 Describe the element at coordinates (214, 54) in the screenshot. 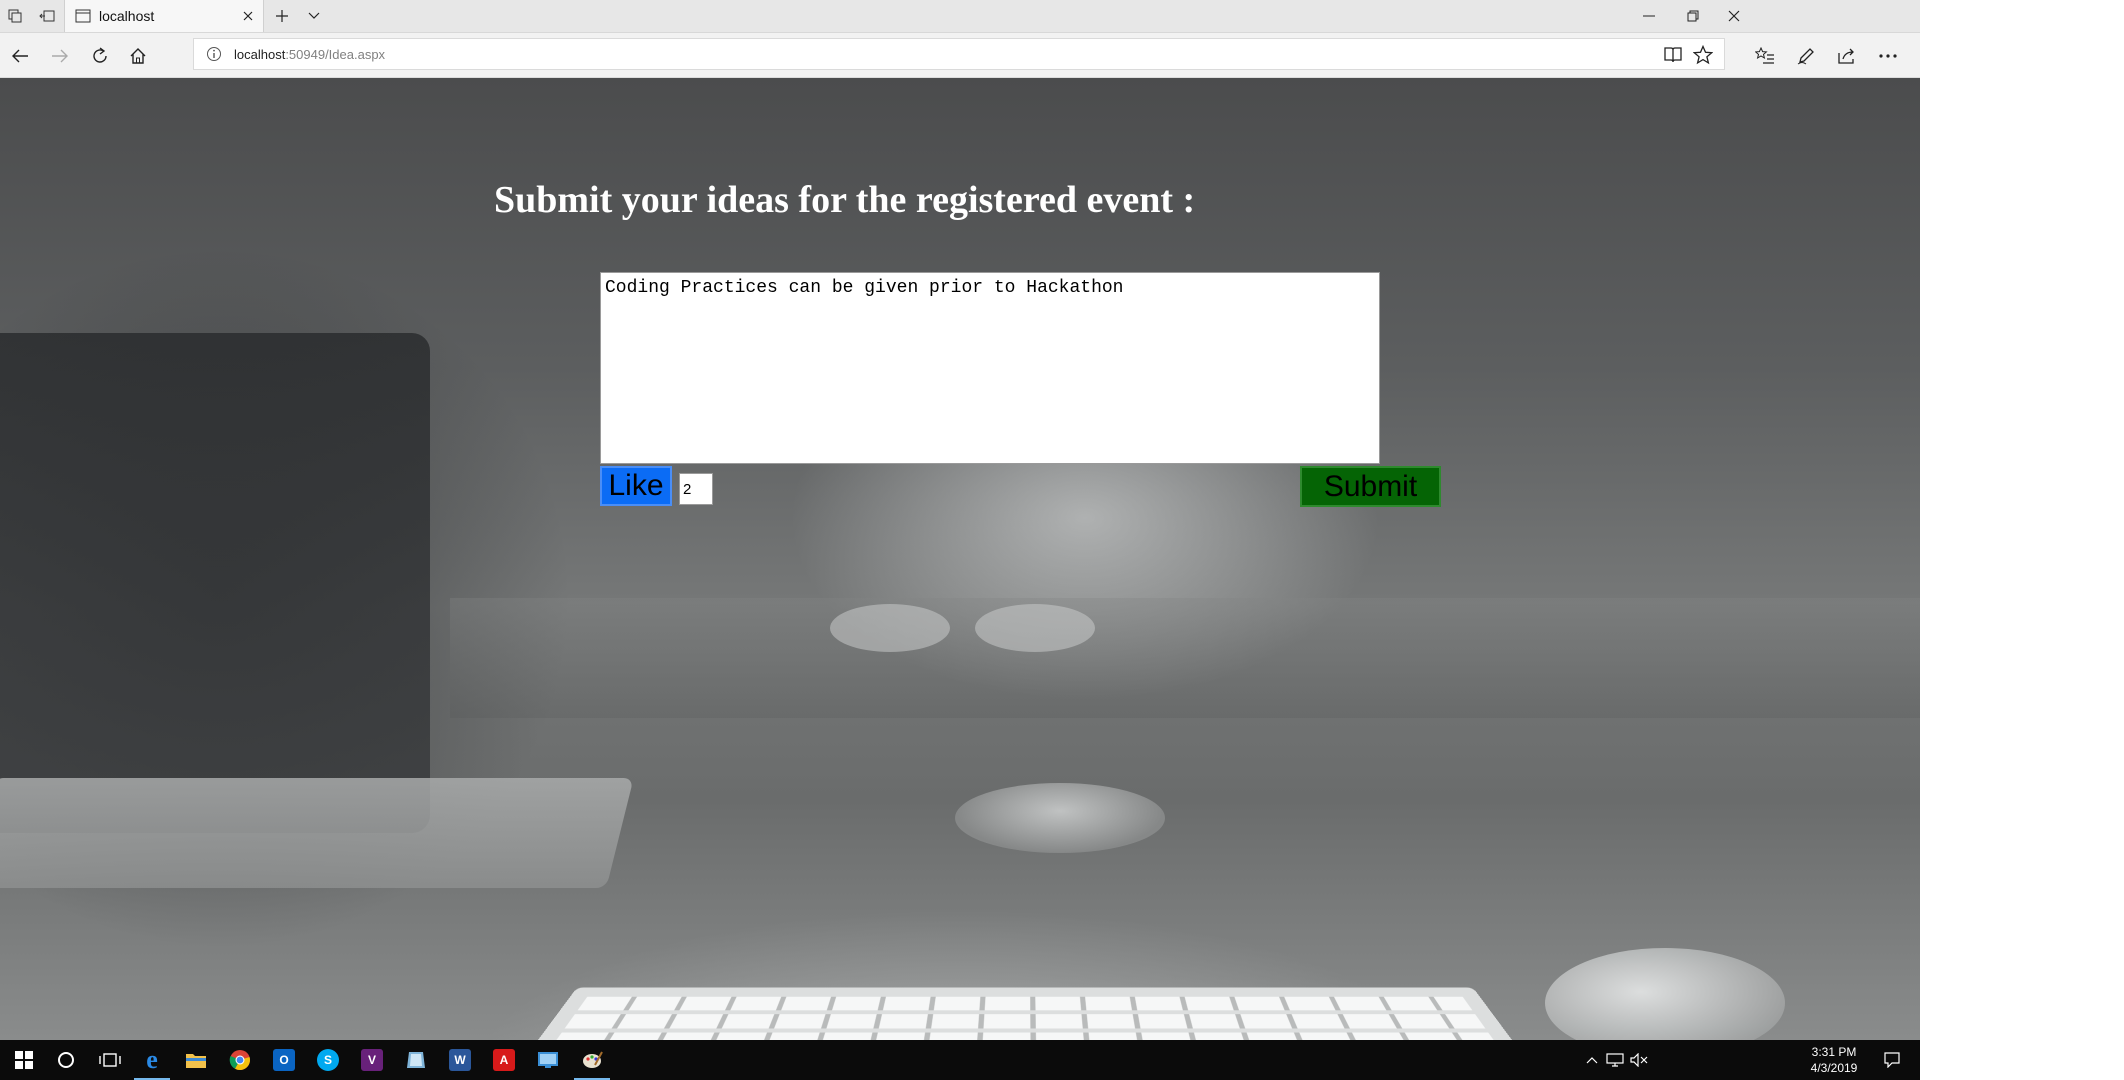

I see `info-icon` at that location.